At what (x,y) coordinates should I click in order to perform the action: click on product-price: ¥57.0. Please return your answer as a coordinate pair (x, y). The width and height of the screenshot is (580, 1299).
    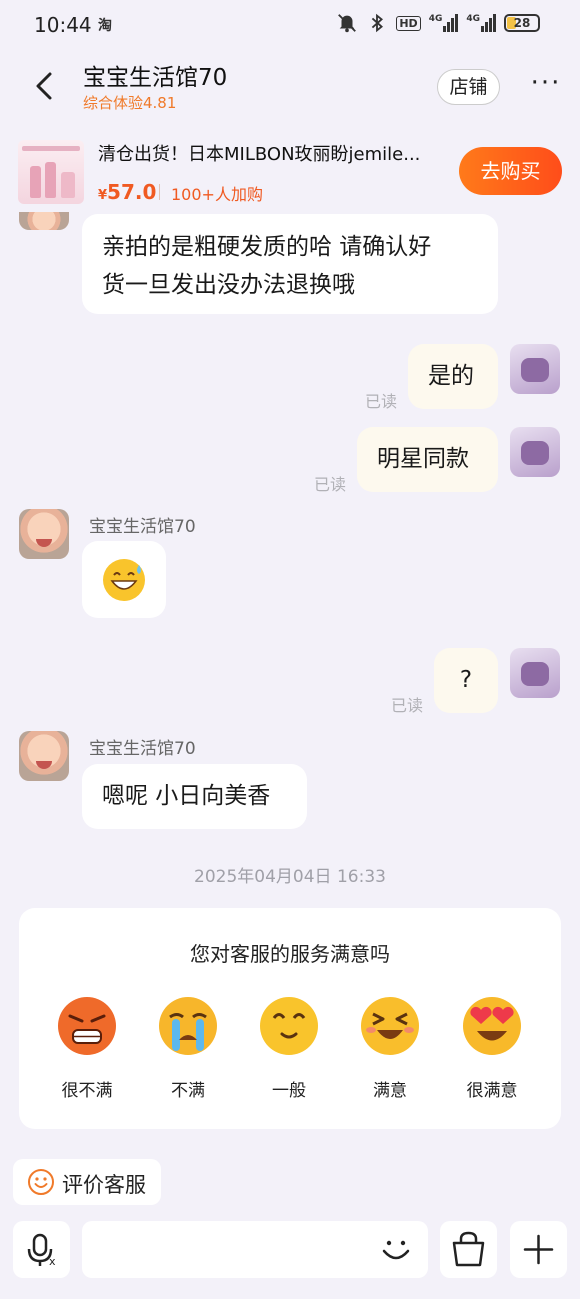
    Looking at the image, I should click on (127, 192).